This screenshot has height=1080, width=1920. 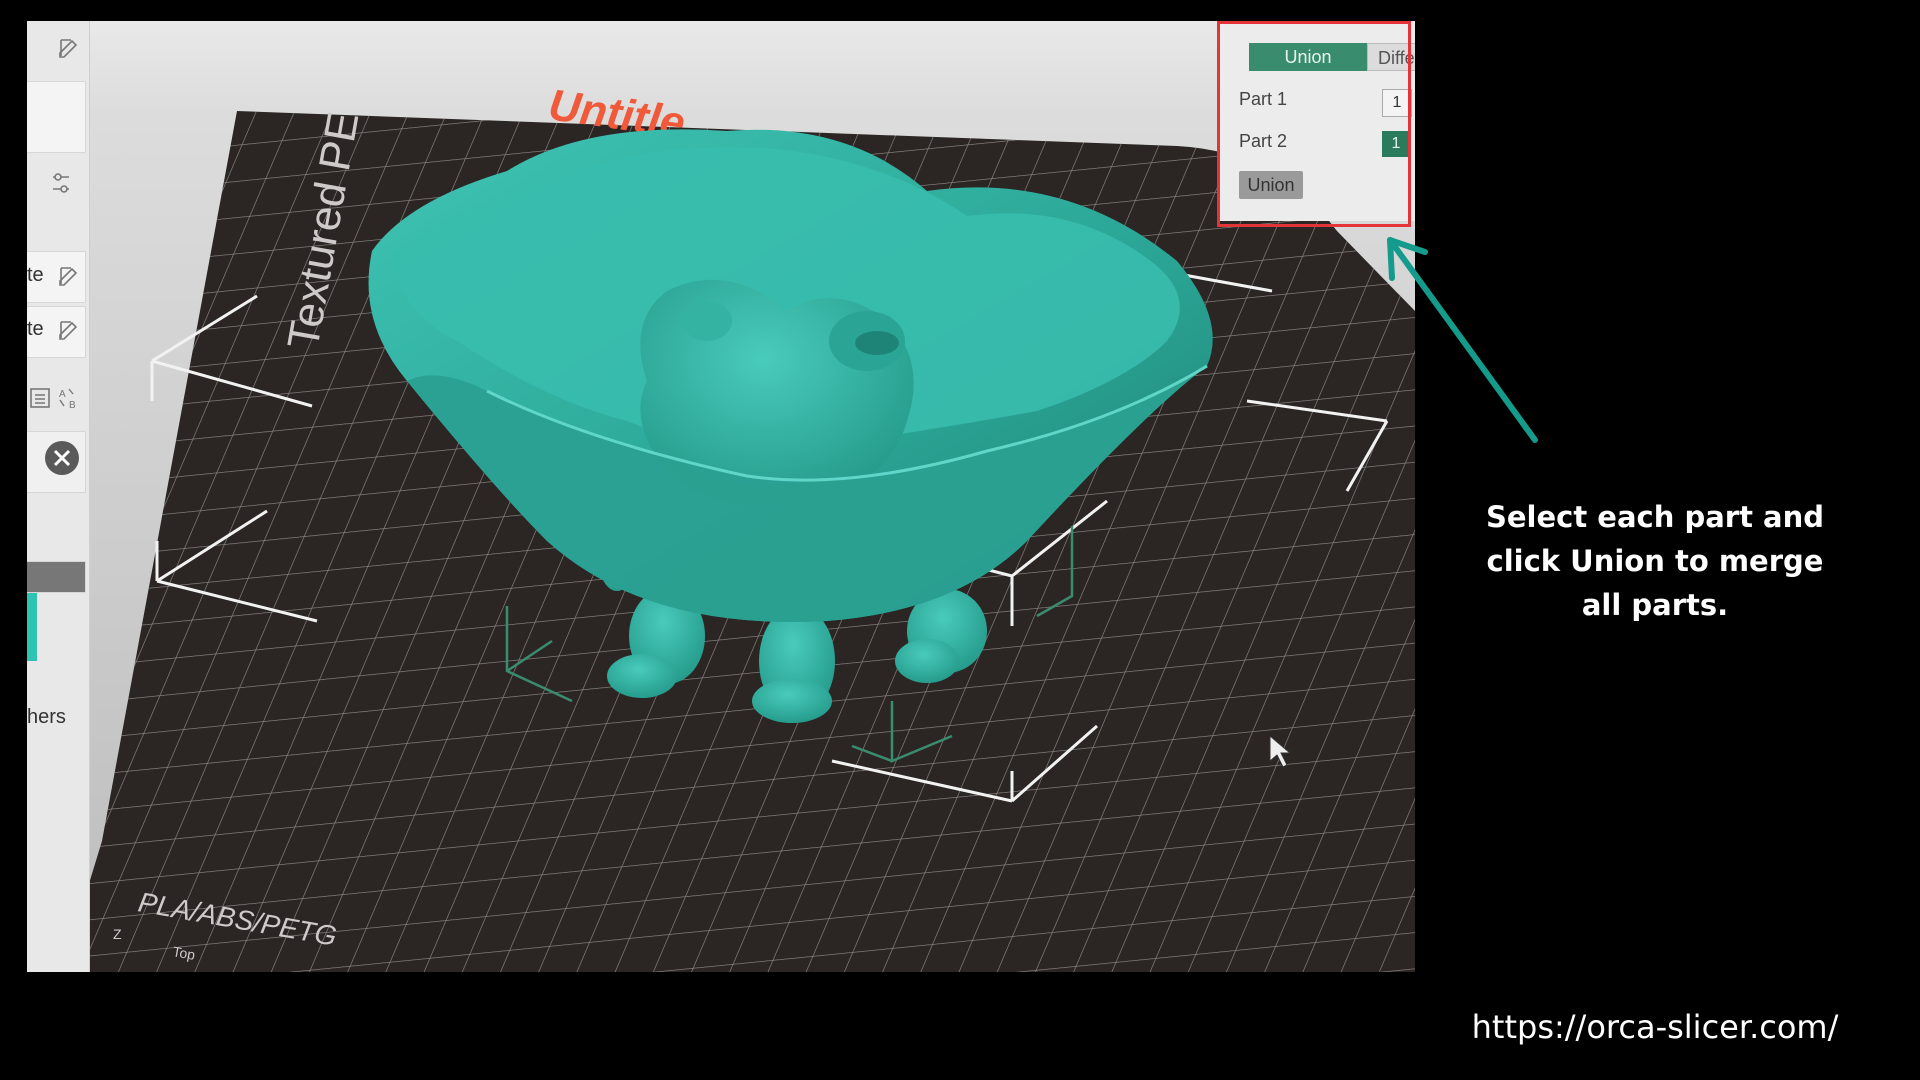 I want to click on sort-ab-icon: AB, so click(x=69, y=398).